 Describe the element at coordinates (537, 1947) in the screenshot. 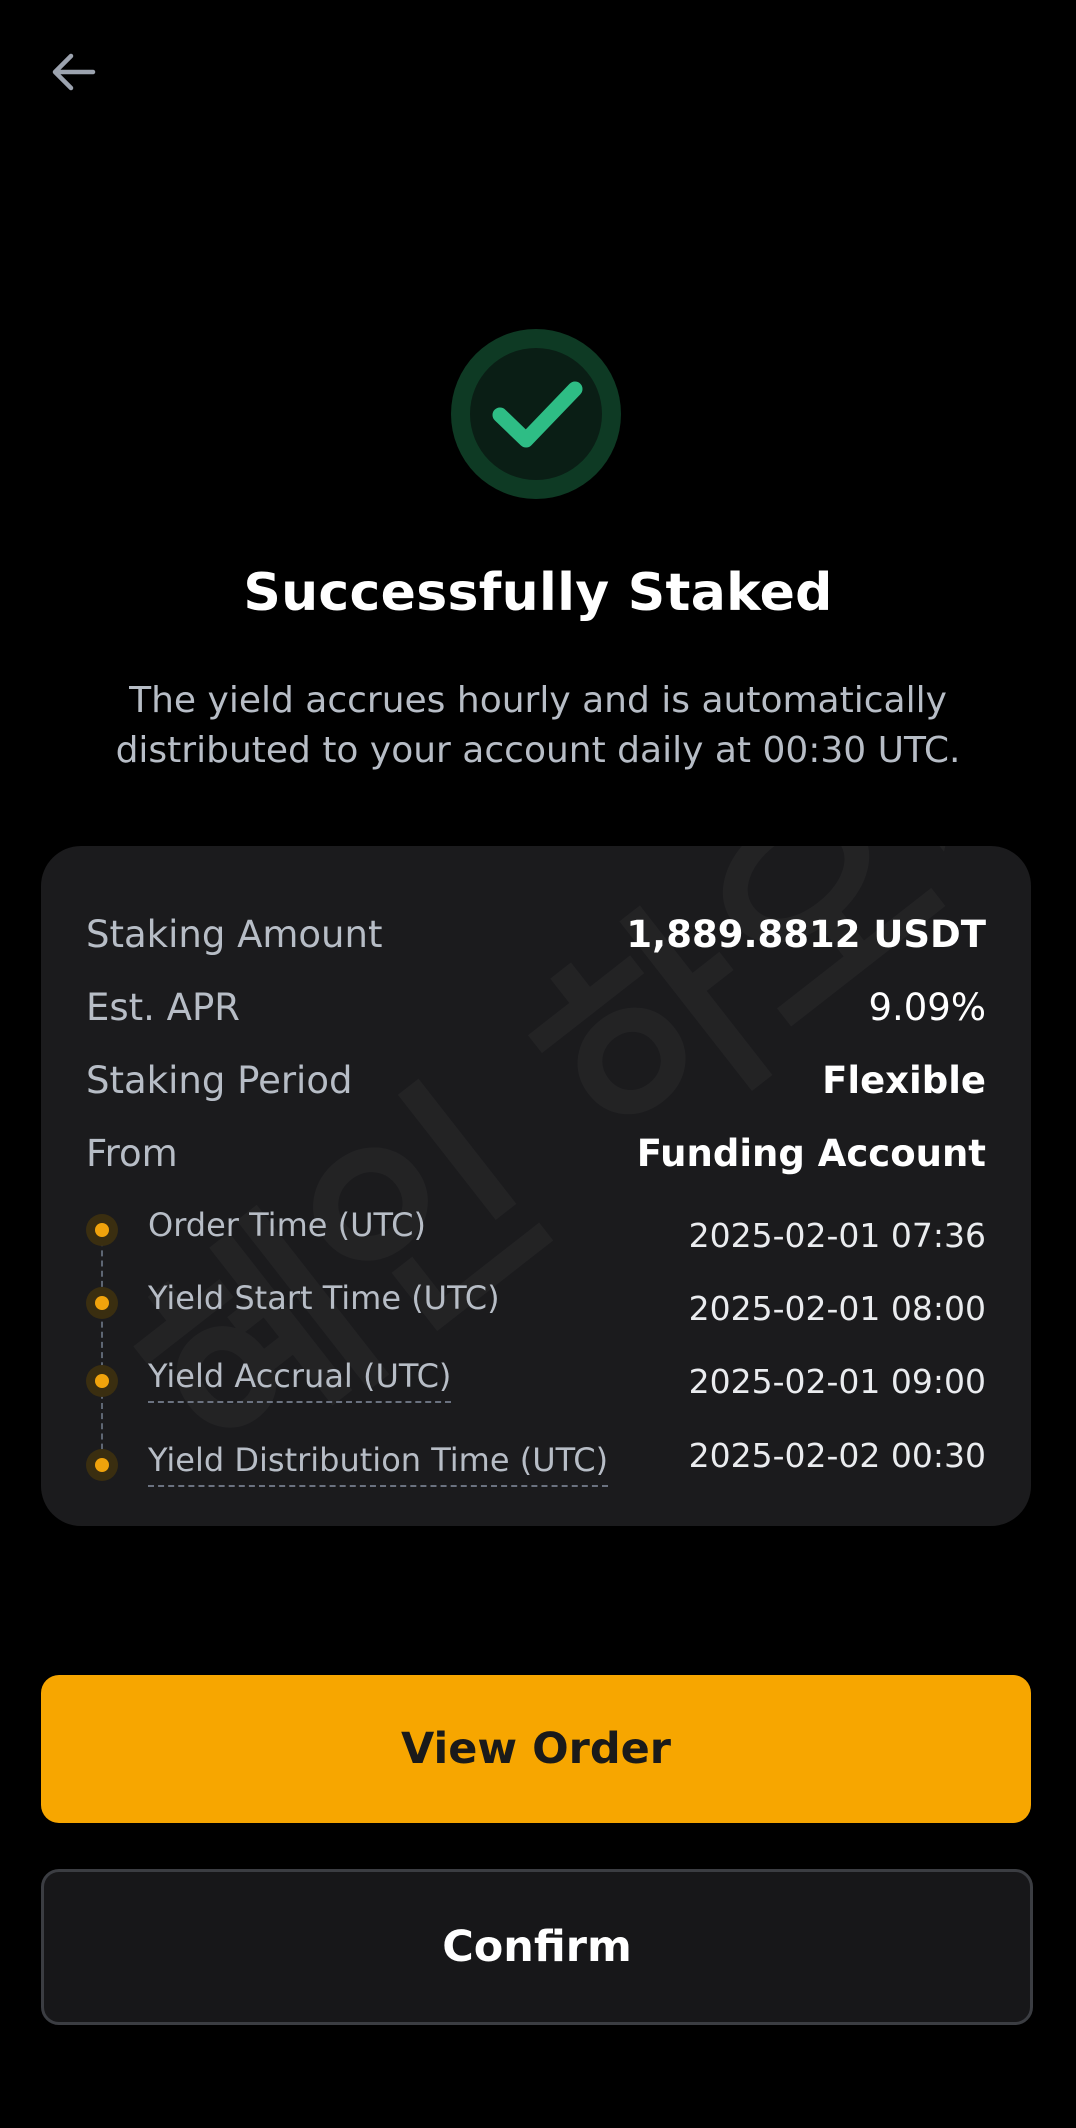

I see `confirm-button: Confirm` at that location.